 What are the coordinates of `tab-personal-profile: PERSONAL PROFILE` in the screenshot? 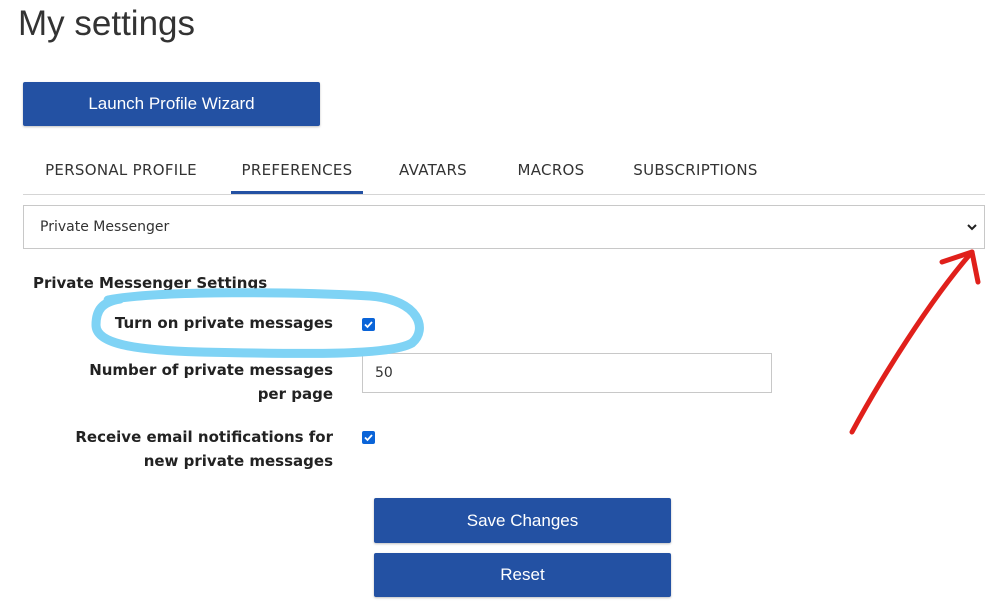 It's located at (121, 171).